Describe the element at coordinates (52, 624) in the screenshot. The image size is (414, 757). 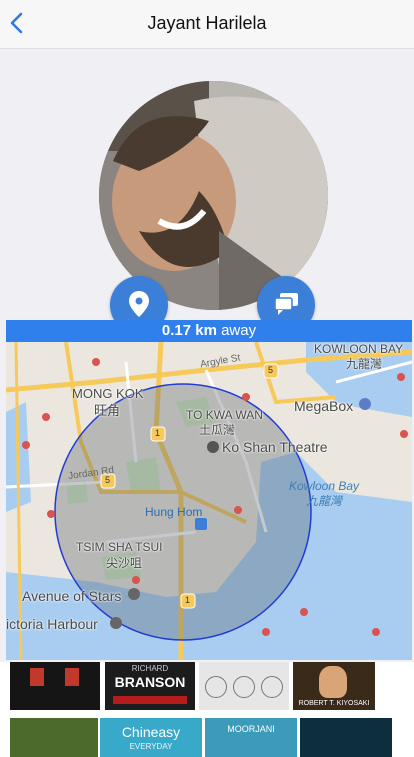
I see `map-label-victoria-harbour: ictoria Harbour` at that location.